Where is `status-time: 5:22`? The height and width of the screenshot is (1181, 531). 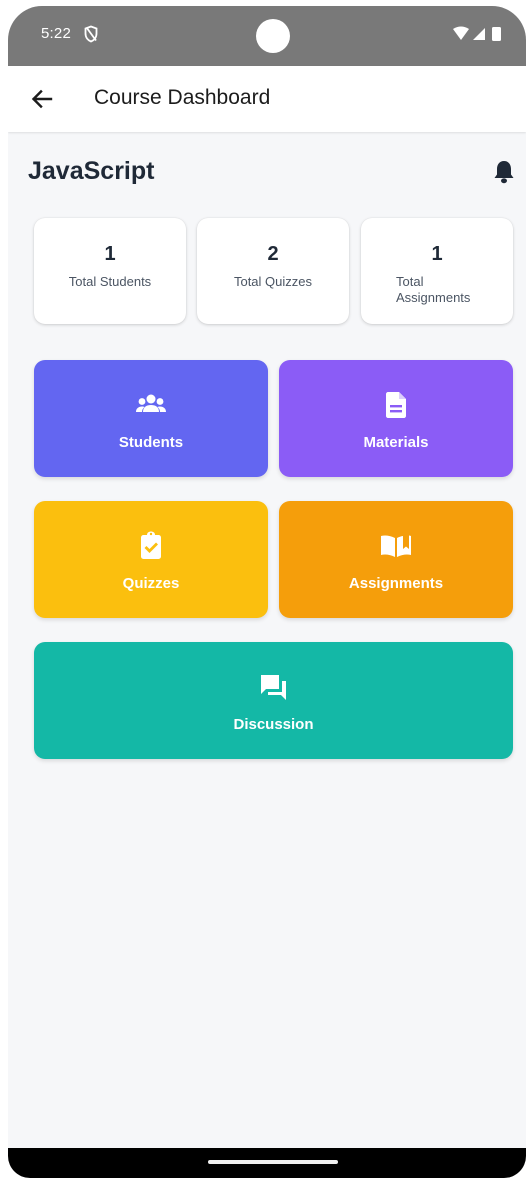 status-time: 5:22 is located at coordinates (56, 33).